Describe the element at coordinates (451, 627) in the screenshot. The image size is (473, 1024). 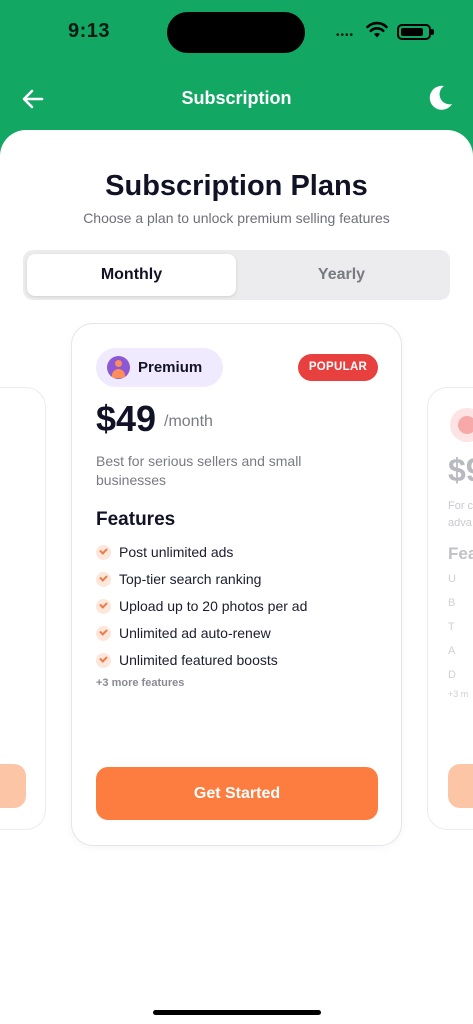
I see `next-plan-feature: T` at that location.